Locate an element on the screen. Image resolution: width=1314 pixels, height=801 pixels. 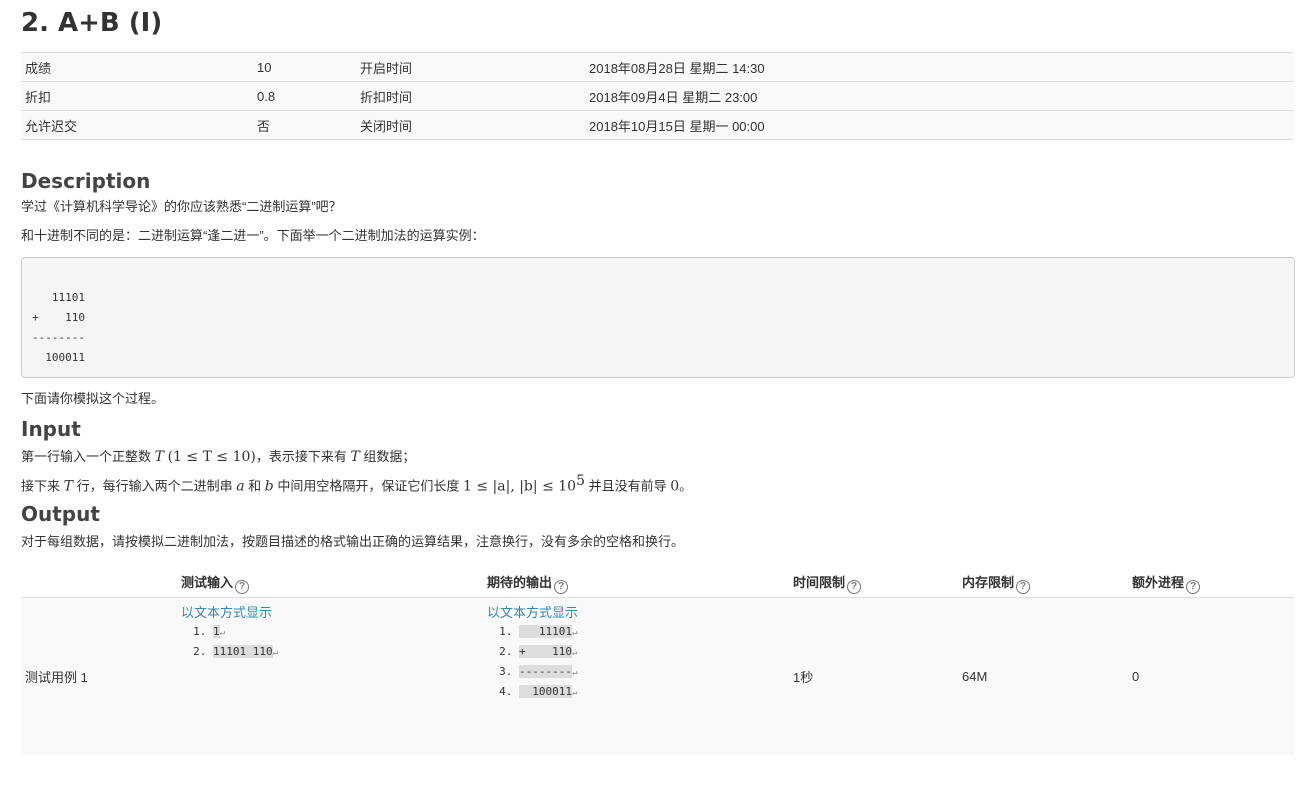
list-item: --------↵ is located at coordinates (652, 672).